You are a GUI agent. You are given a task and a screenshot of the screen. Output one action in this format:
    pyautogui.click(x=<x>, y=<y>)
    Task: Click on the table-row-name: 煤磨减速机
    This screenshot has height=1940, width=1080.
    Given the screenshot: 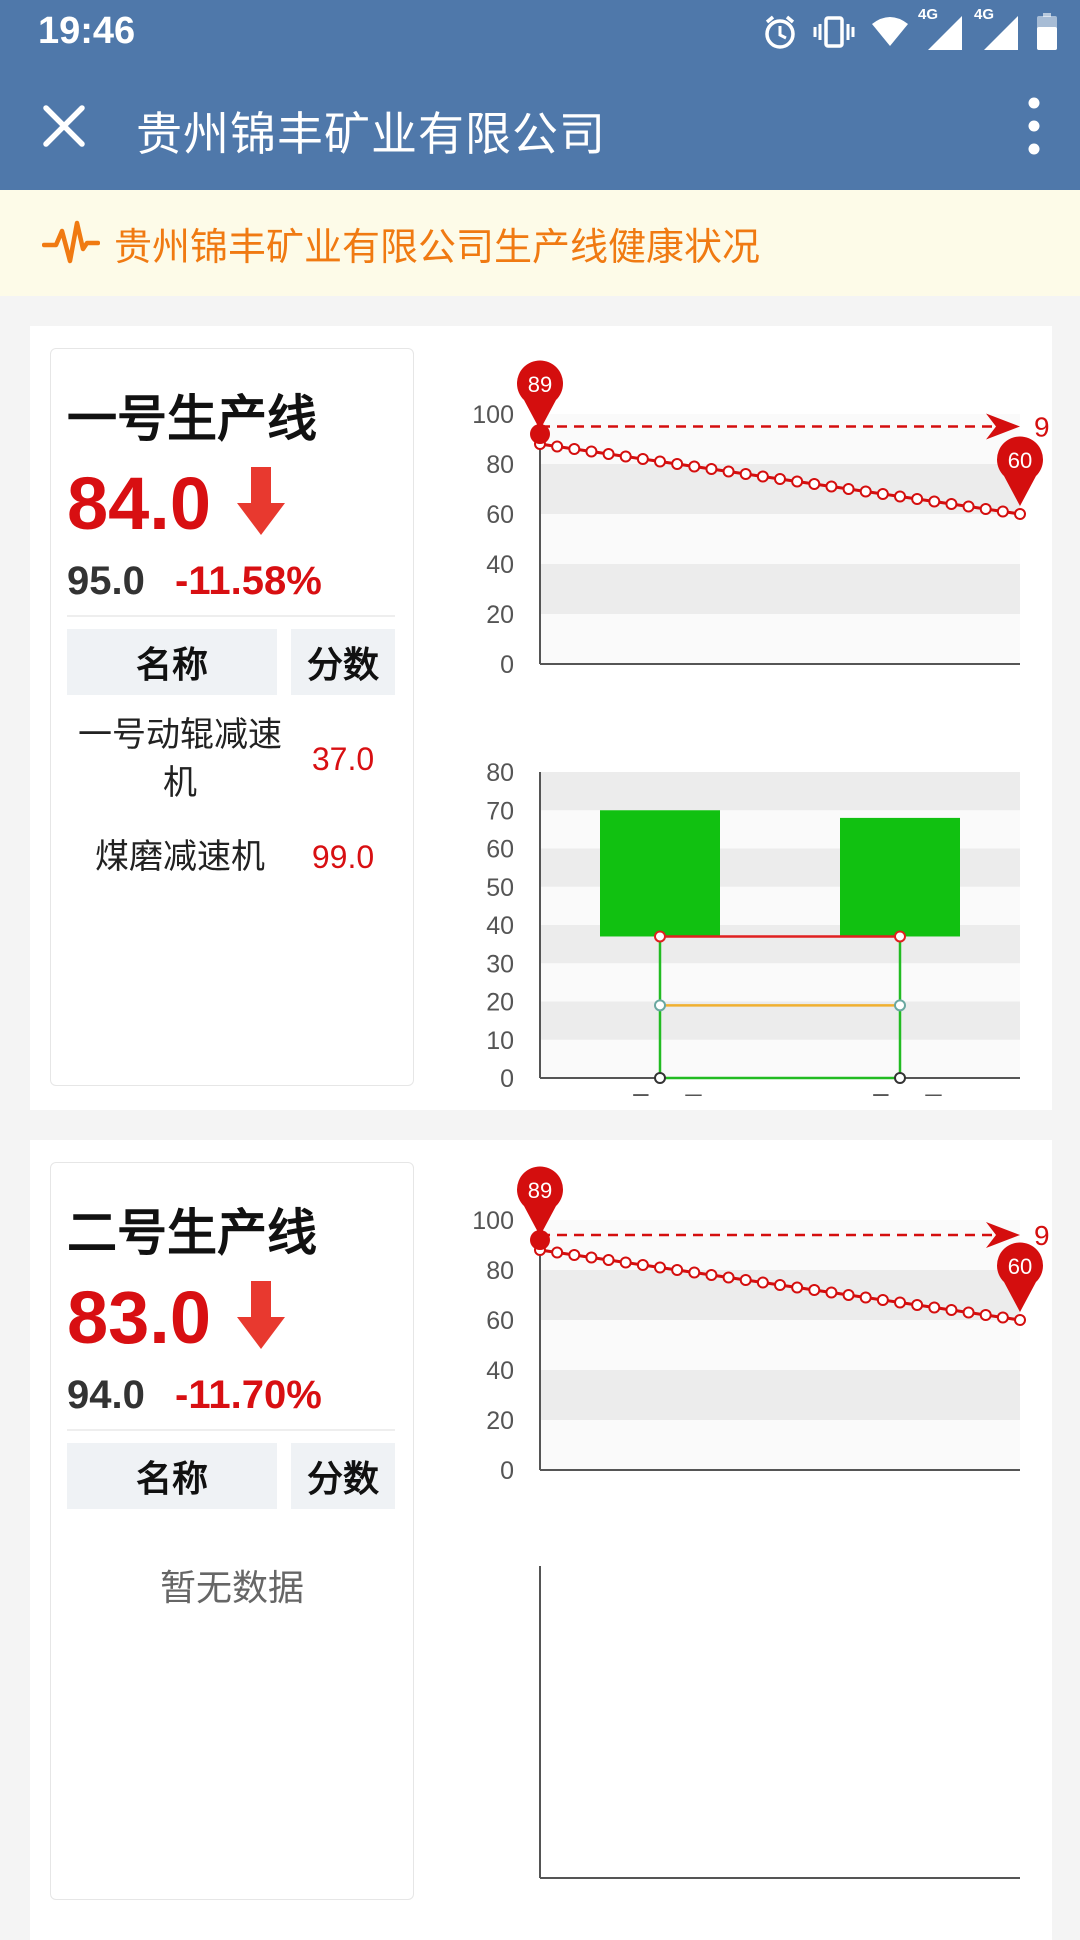 What is the action you would take?
    pyautogui.click(x=180, y=857)
    